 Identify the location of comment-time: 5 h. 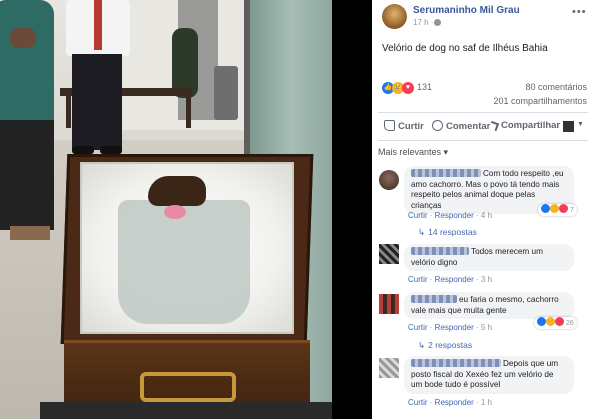
(486, 327).